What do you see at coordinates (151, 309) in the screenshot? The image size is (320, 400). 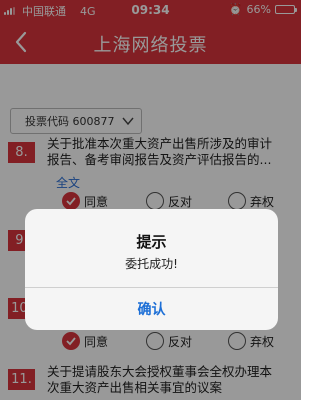 I see `confirm-button: 确认` at bounding box center [151, 309].